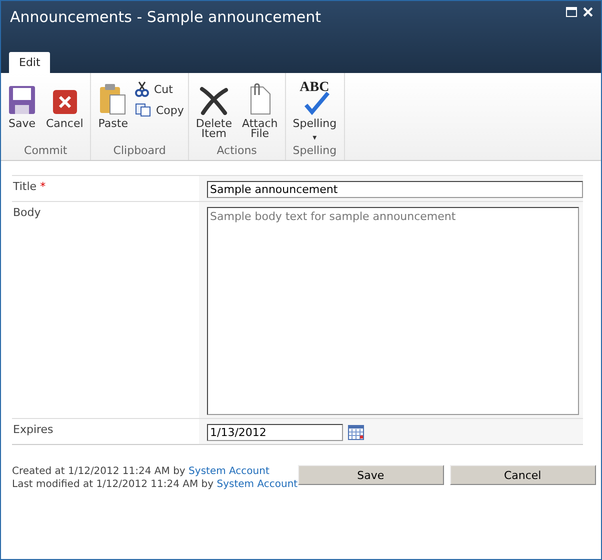 The height and width of the screenshot is (560, 602). What do you see at coordinates (142, 110) in the screenshot?
I see `copy-icon` at bounding box center [142, 110].